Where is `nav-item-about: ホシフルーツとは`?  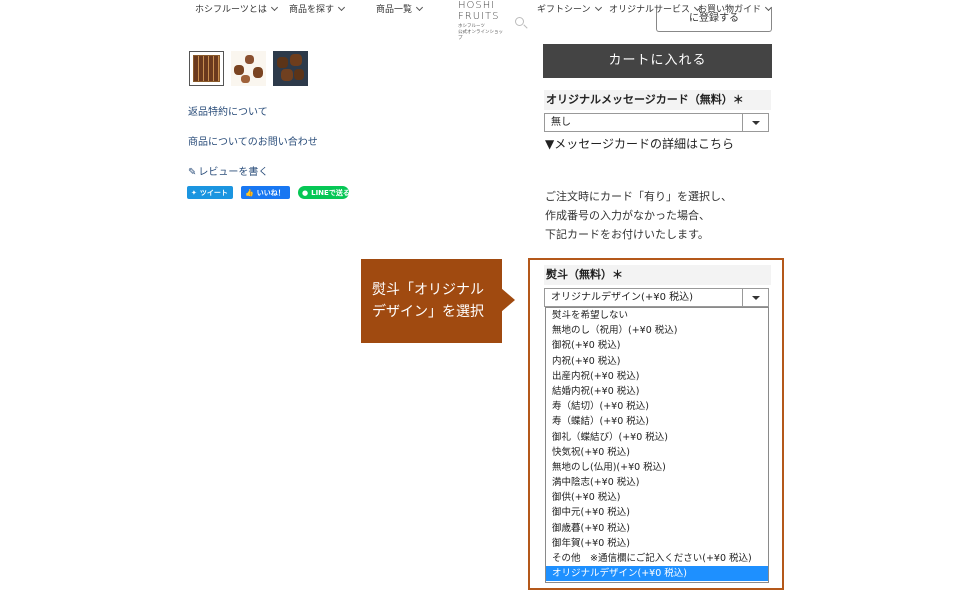
nav-item-about: ホシフルーツとは is located at coordinates (236, 8).